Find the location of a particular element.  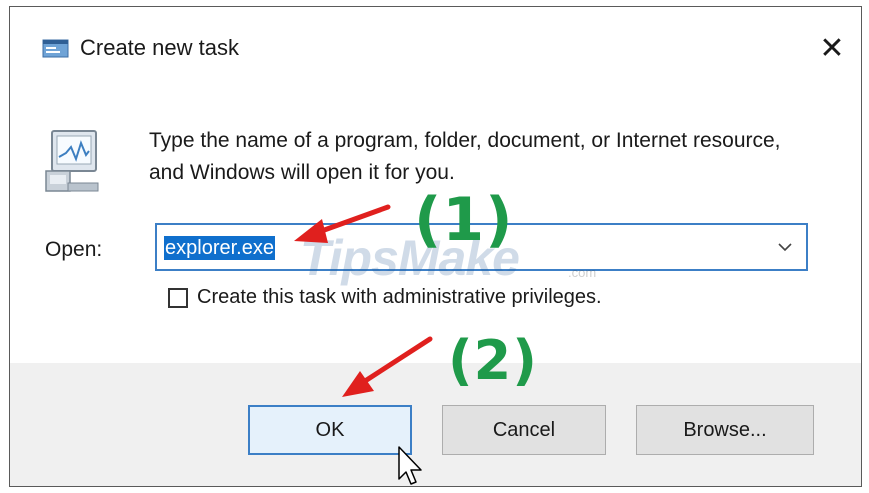

program-monitor-icon is located at coordinates (73, 163).